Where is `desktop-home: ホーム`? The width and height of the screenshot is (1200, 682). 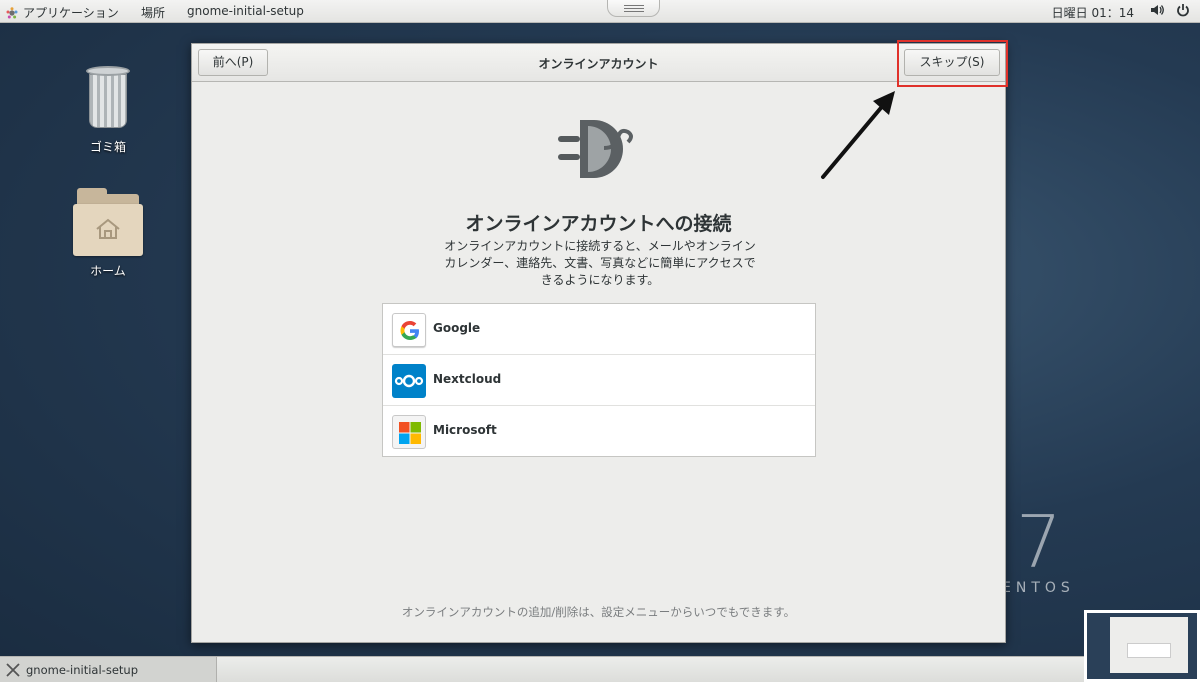 desktop-home: ホーム is located at coordinates (108, 232).